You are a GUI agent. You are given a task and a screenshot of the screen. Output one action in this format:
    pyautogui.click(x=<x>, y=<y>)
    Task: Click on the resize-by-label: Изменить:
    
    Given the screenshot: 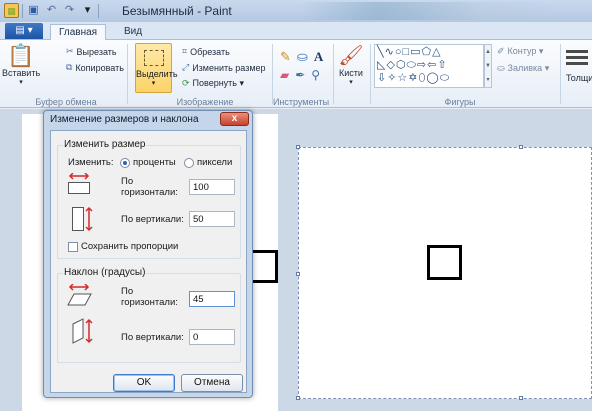 What is the action you would take?
    pyautogui.click(x=91, y=162)
    